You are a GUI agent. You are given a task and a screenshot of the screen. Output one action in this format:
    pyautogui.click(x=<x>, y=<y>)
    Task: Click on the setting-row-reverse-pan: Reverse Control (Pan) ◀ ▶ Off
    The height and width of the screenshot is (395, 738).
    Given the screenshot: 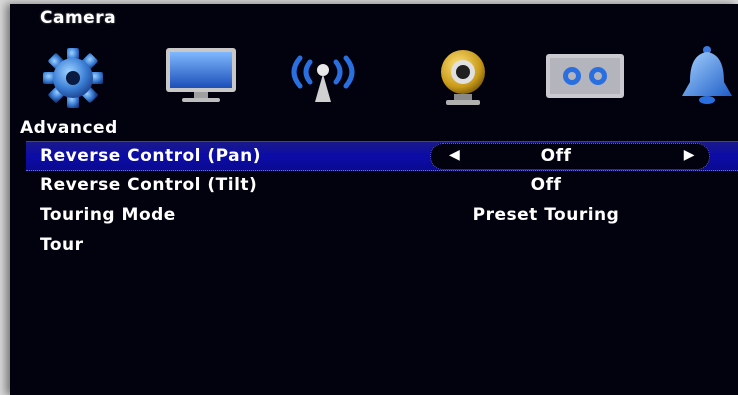 What is the action you would take?
    pyautogui.click(x=382, y=156)
    